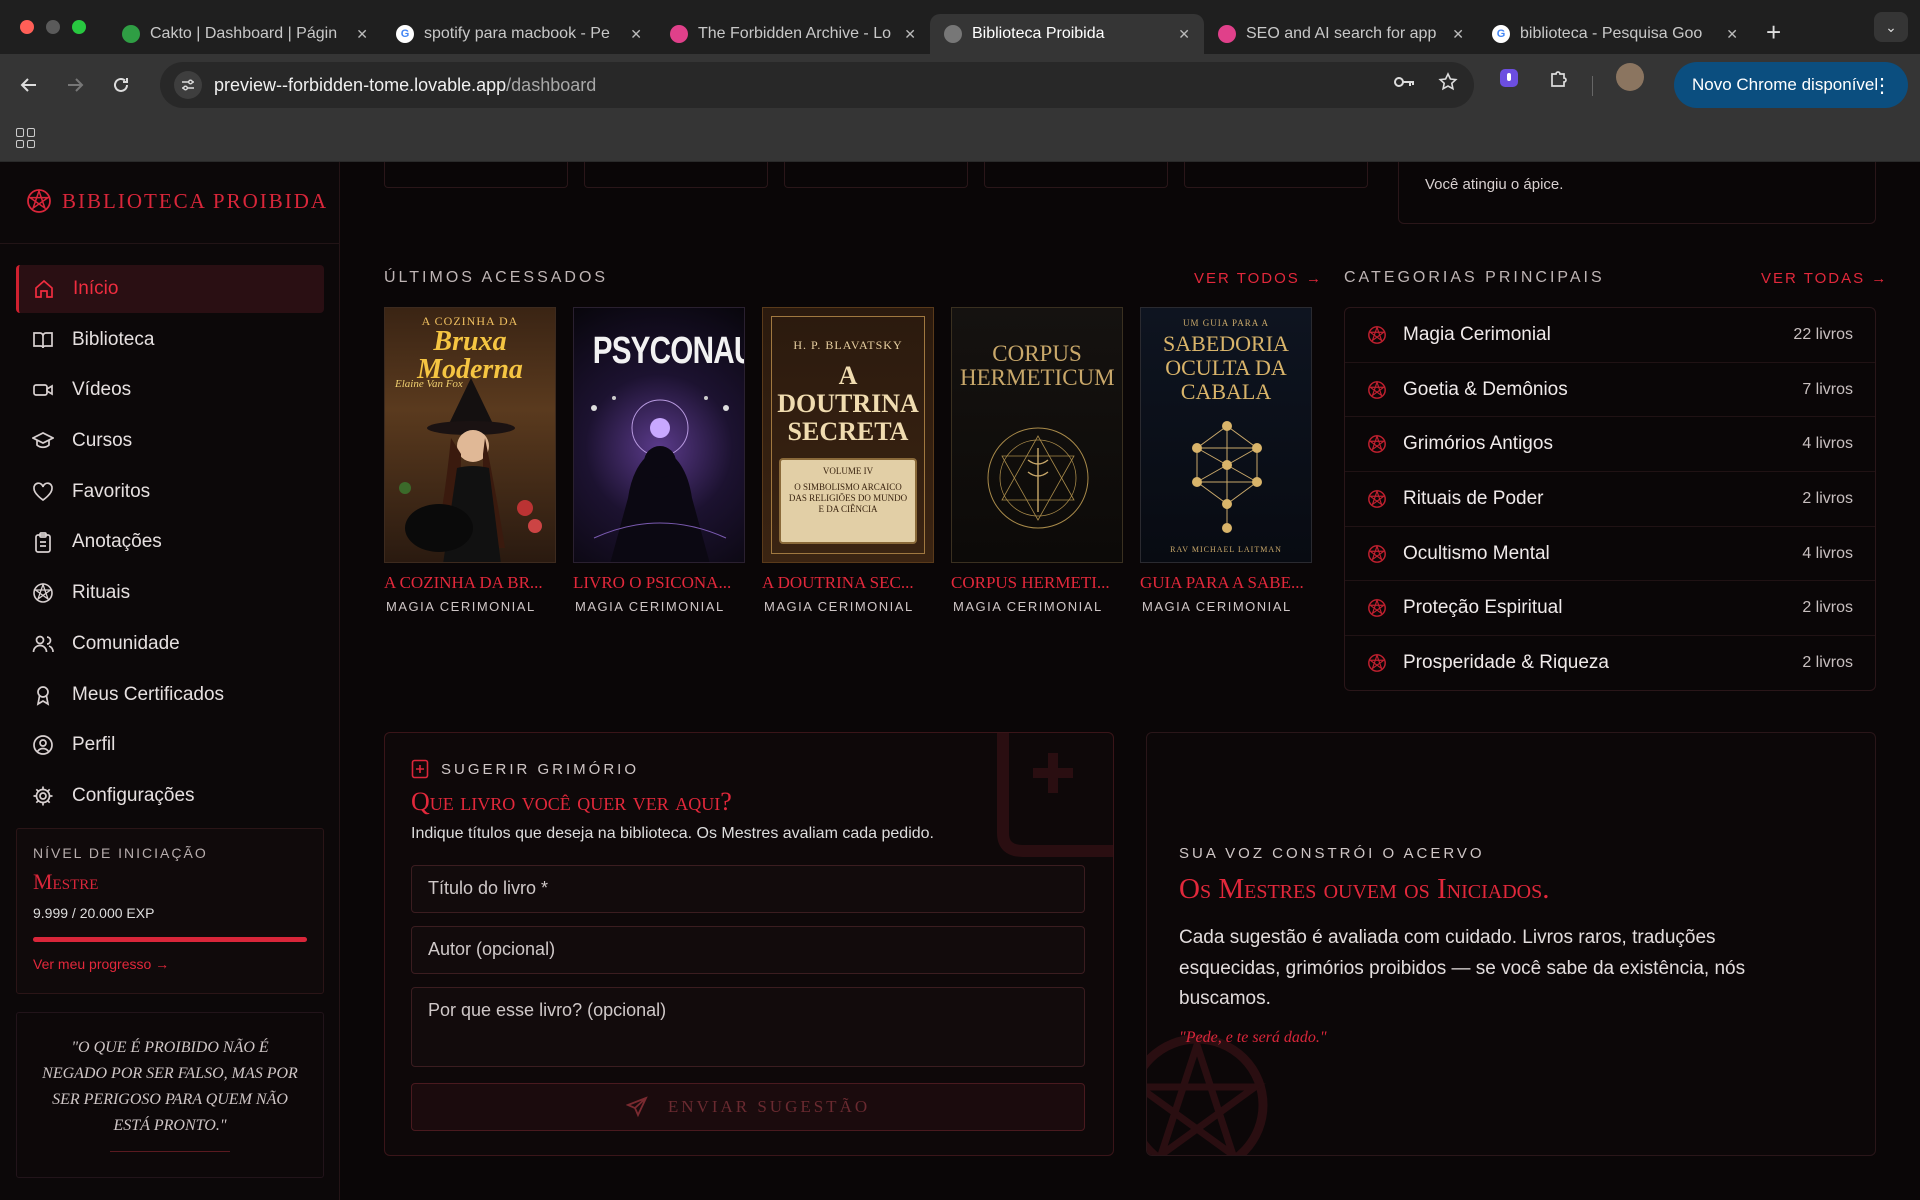 This screenshot has width=1920, height=1200. Describe the element at coordinates (66, 881) in the screenshot. I see `level-name: Mestre` at that location.